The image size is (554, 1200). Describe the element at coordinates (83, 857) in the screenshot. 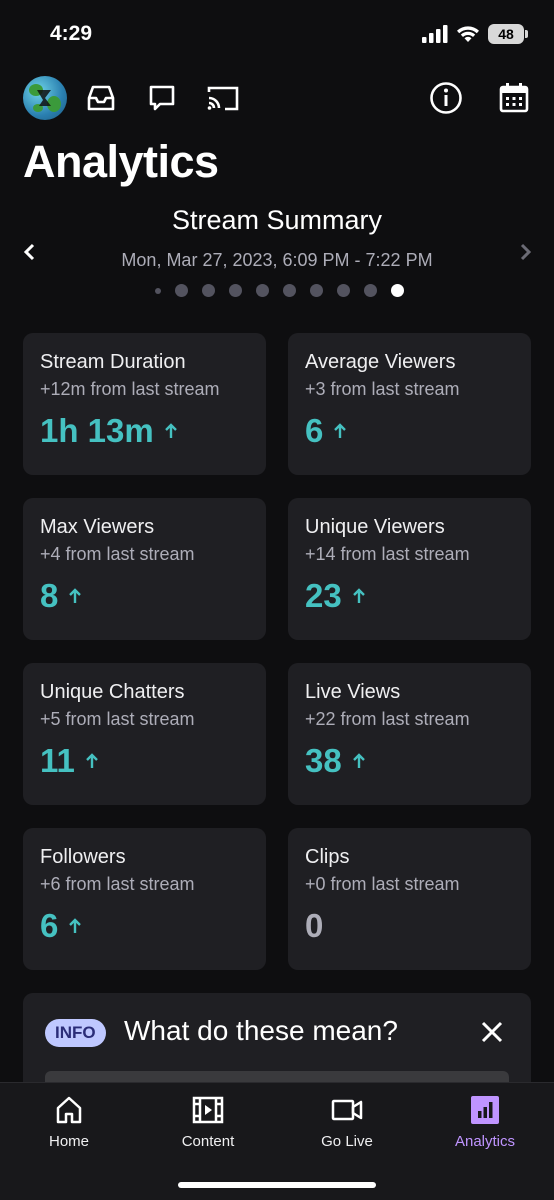

I see `stat-title: Followers` at that location.